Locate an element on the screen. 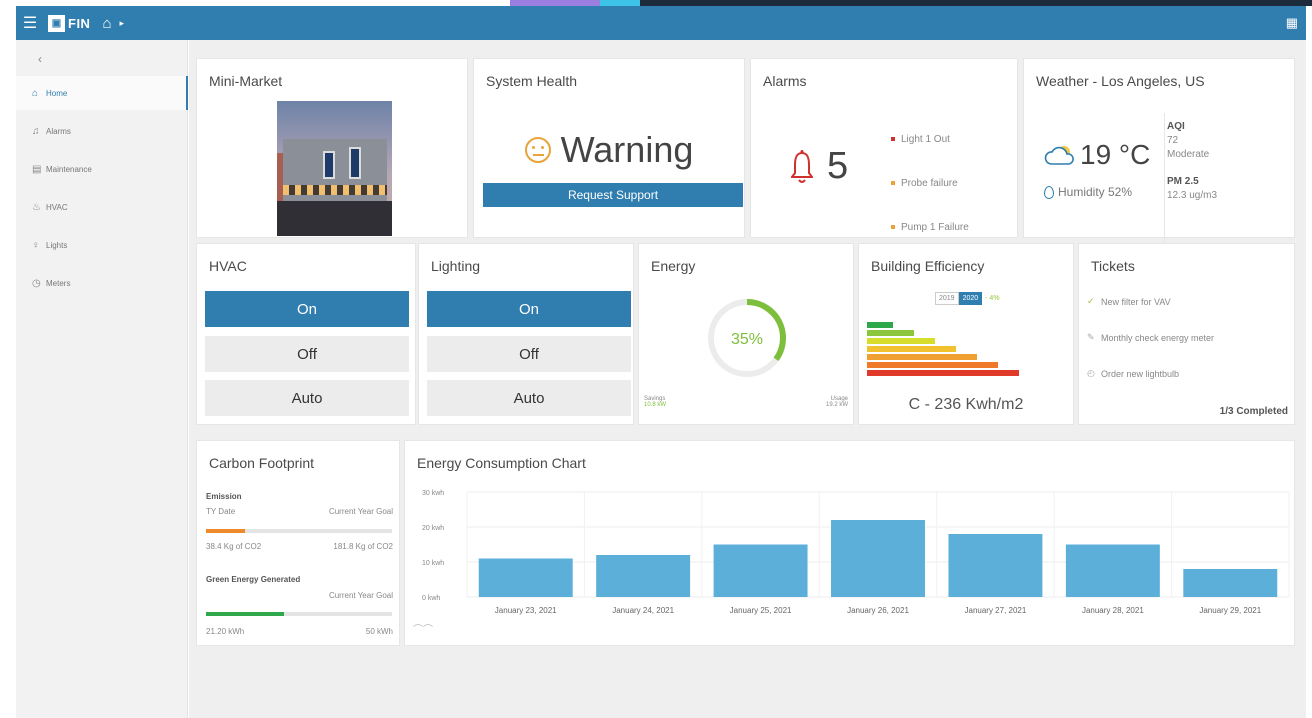 The image size is (1312, 718). emission-value: 38.4 Kg of CO2 is located at coordinates (234, 546).